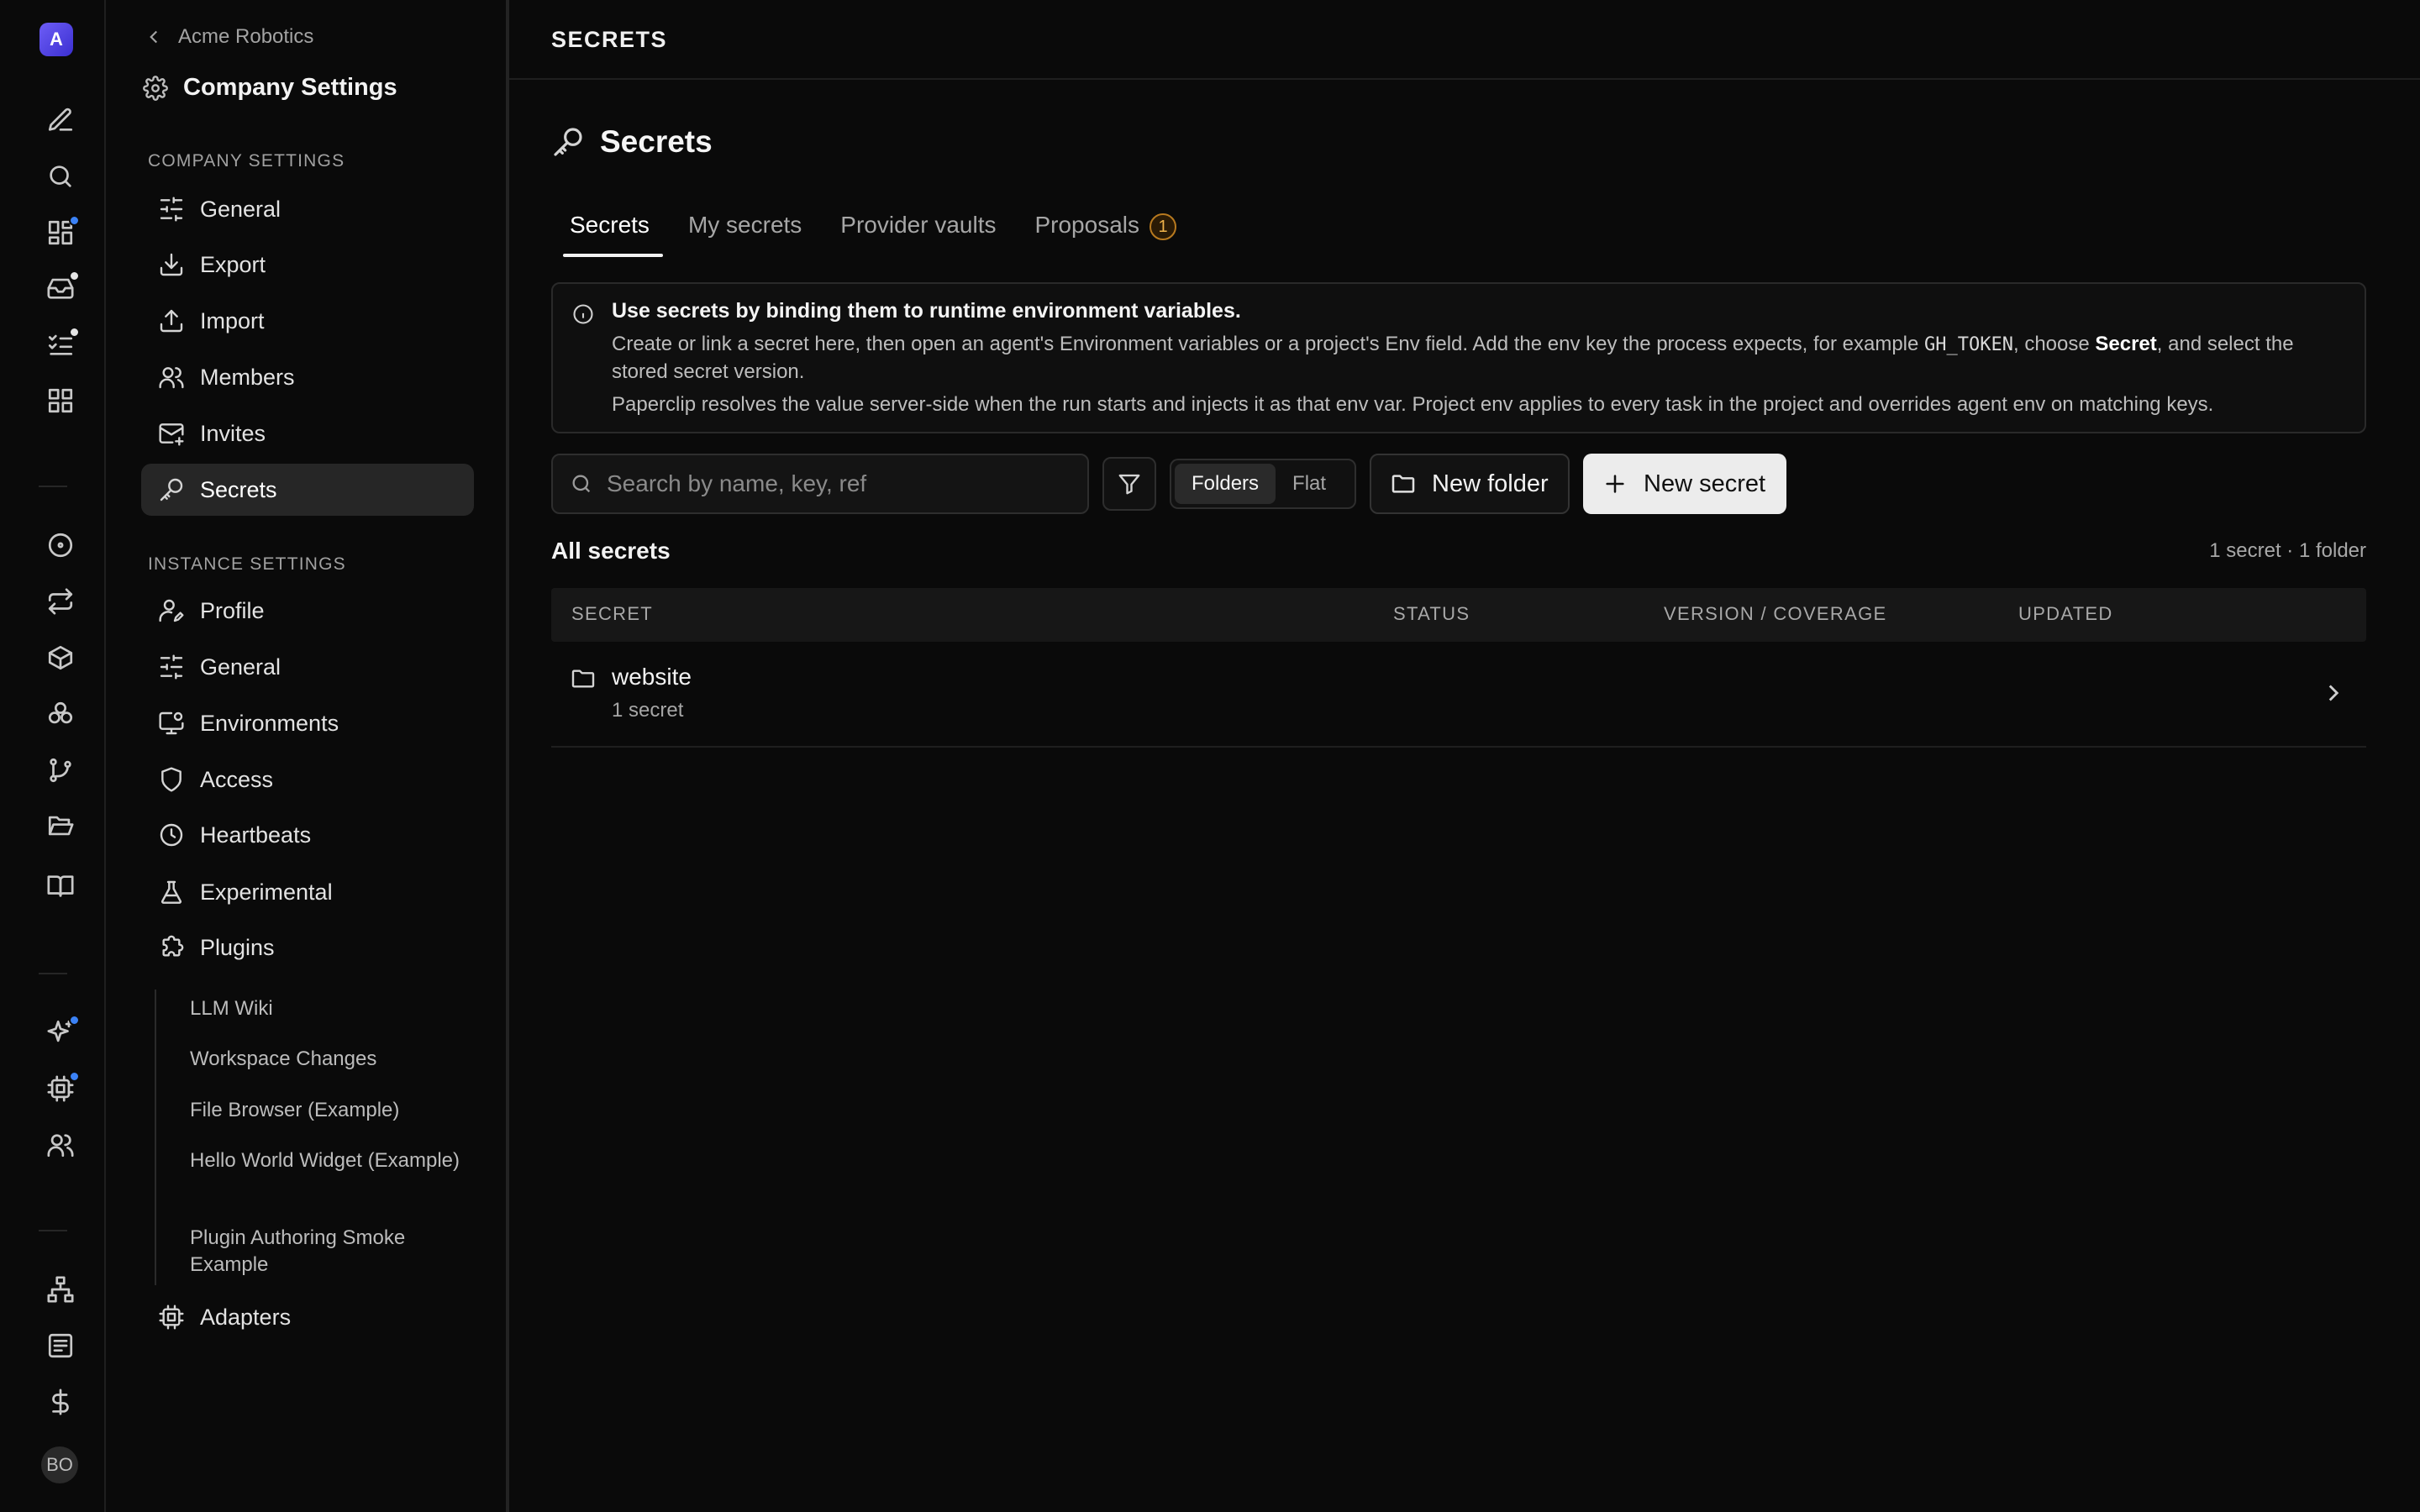  I want to click on apps-grid-icon, so click(60, 401).